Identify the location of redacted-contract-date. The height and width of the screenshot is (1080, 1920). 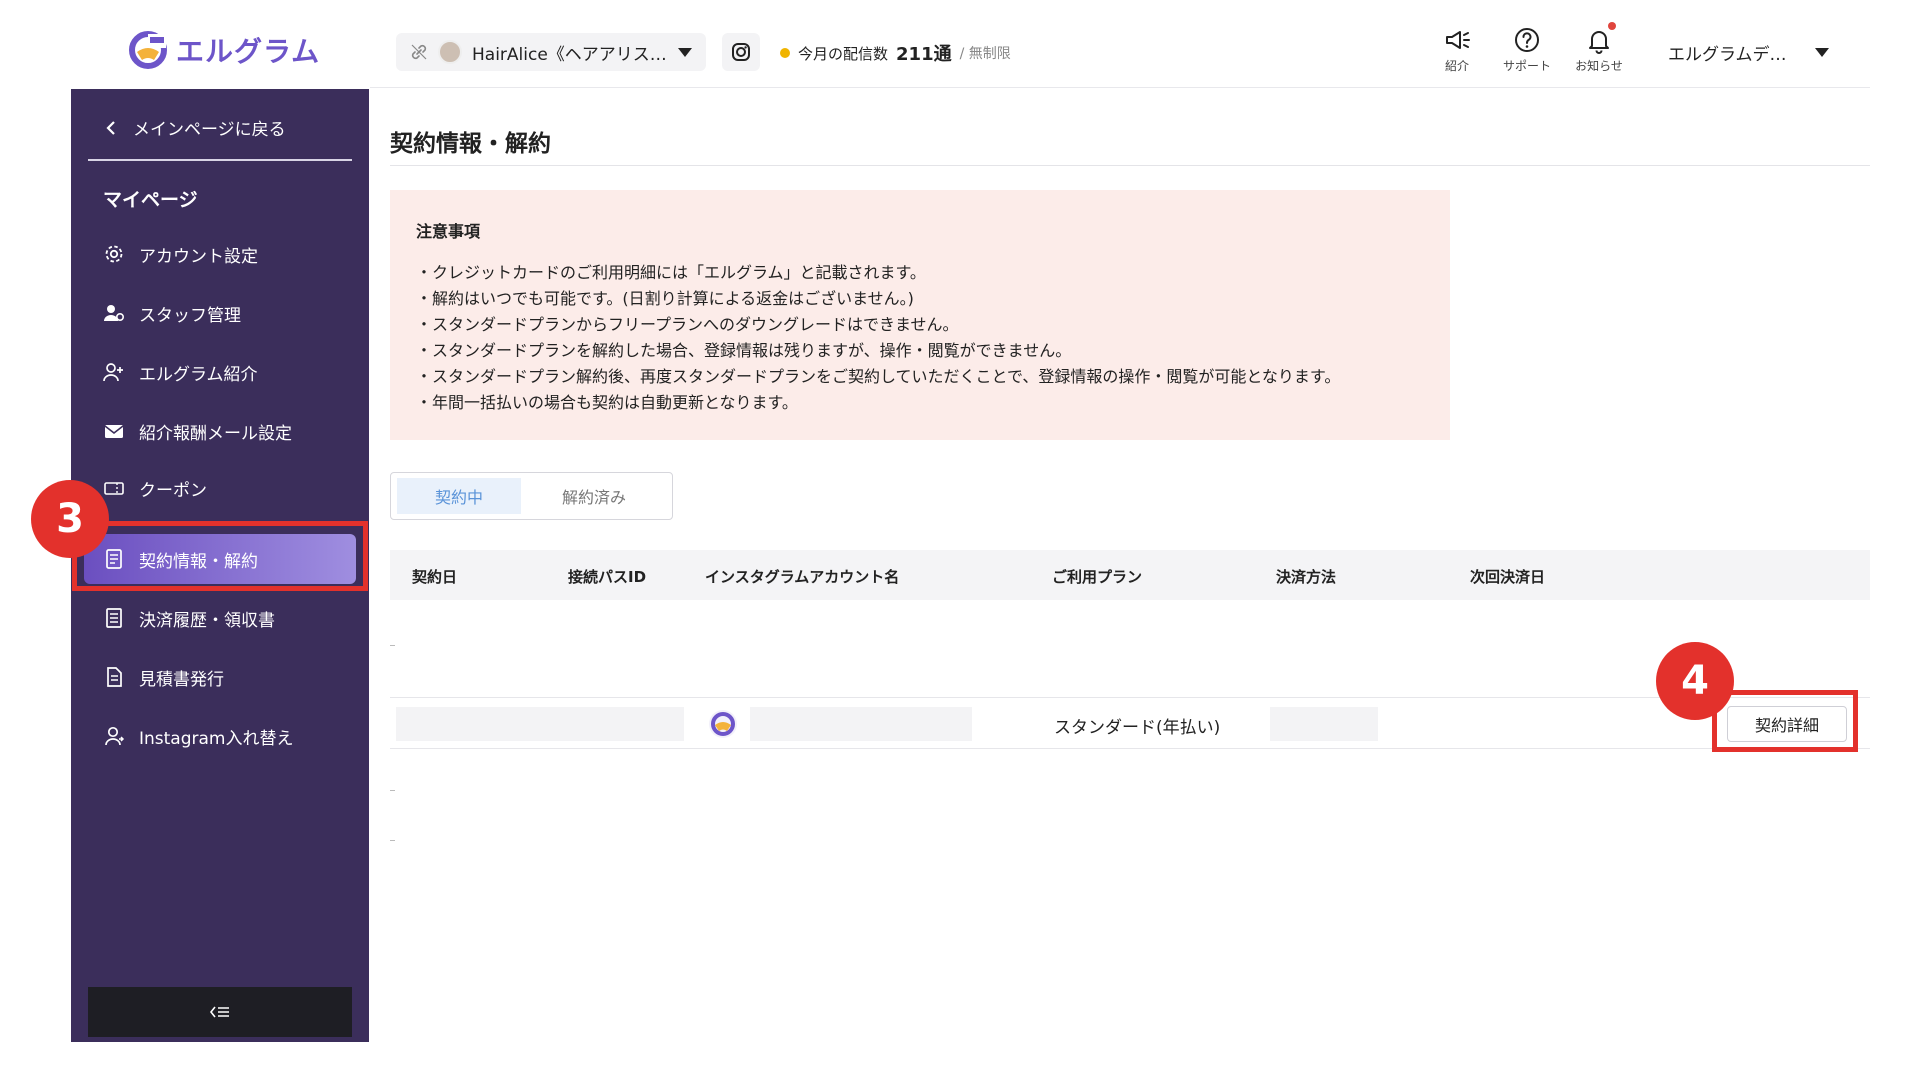
(540, 724).